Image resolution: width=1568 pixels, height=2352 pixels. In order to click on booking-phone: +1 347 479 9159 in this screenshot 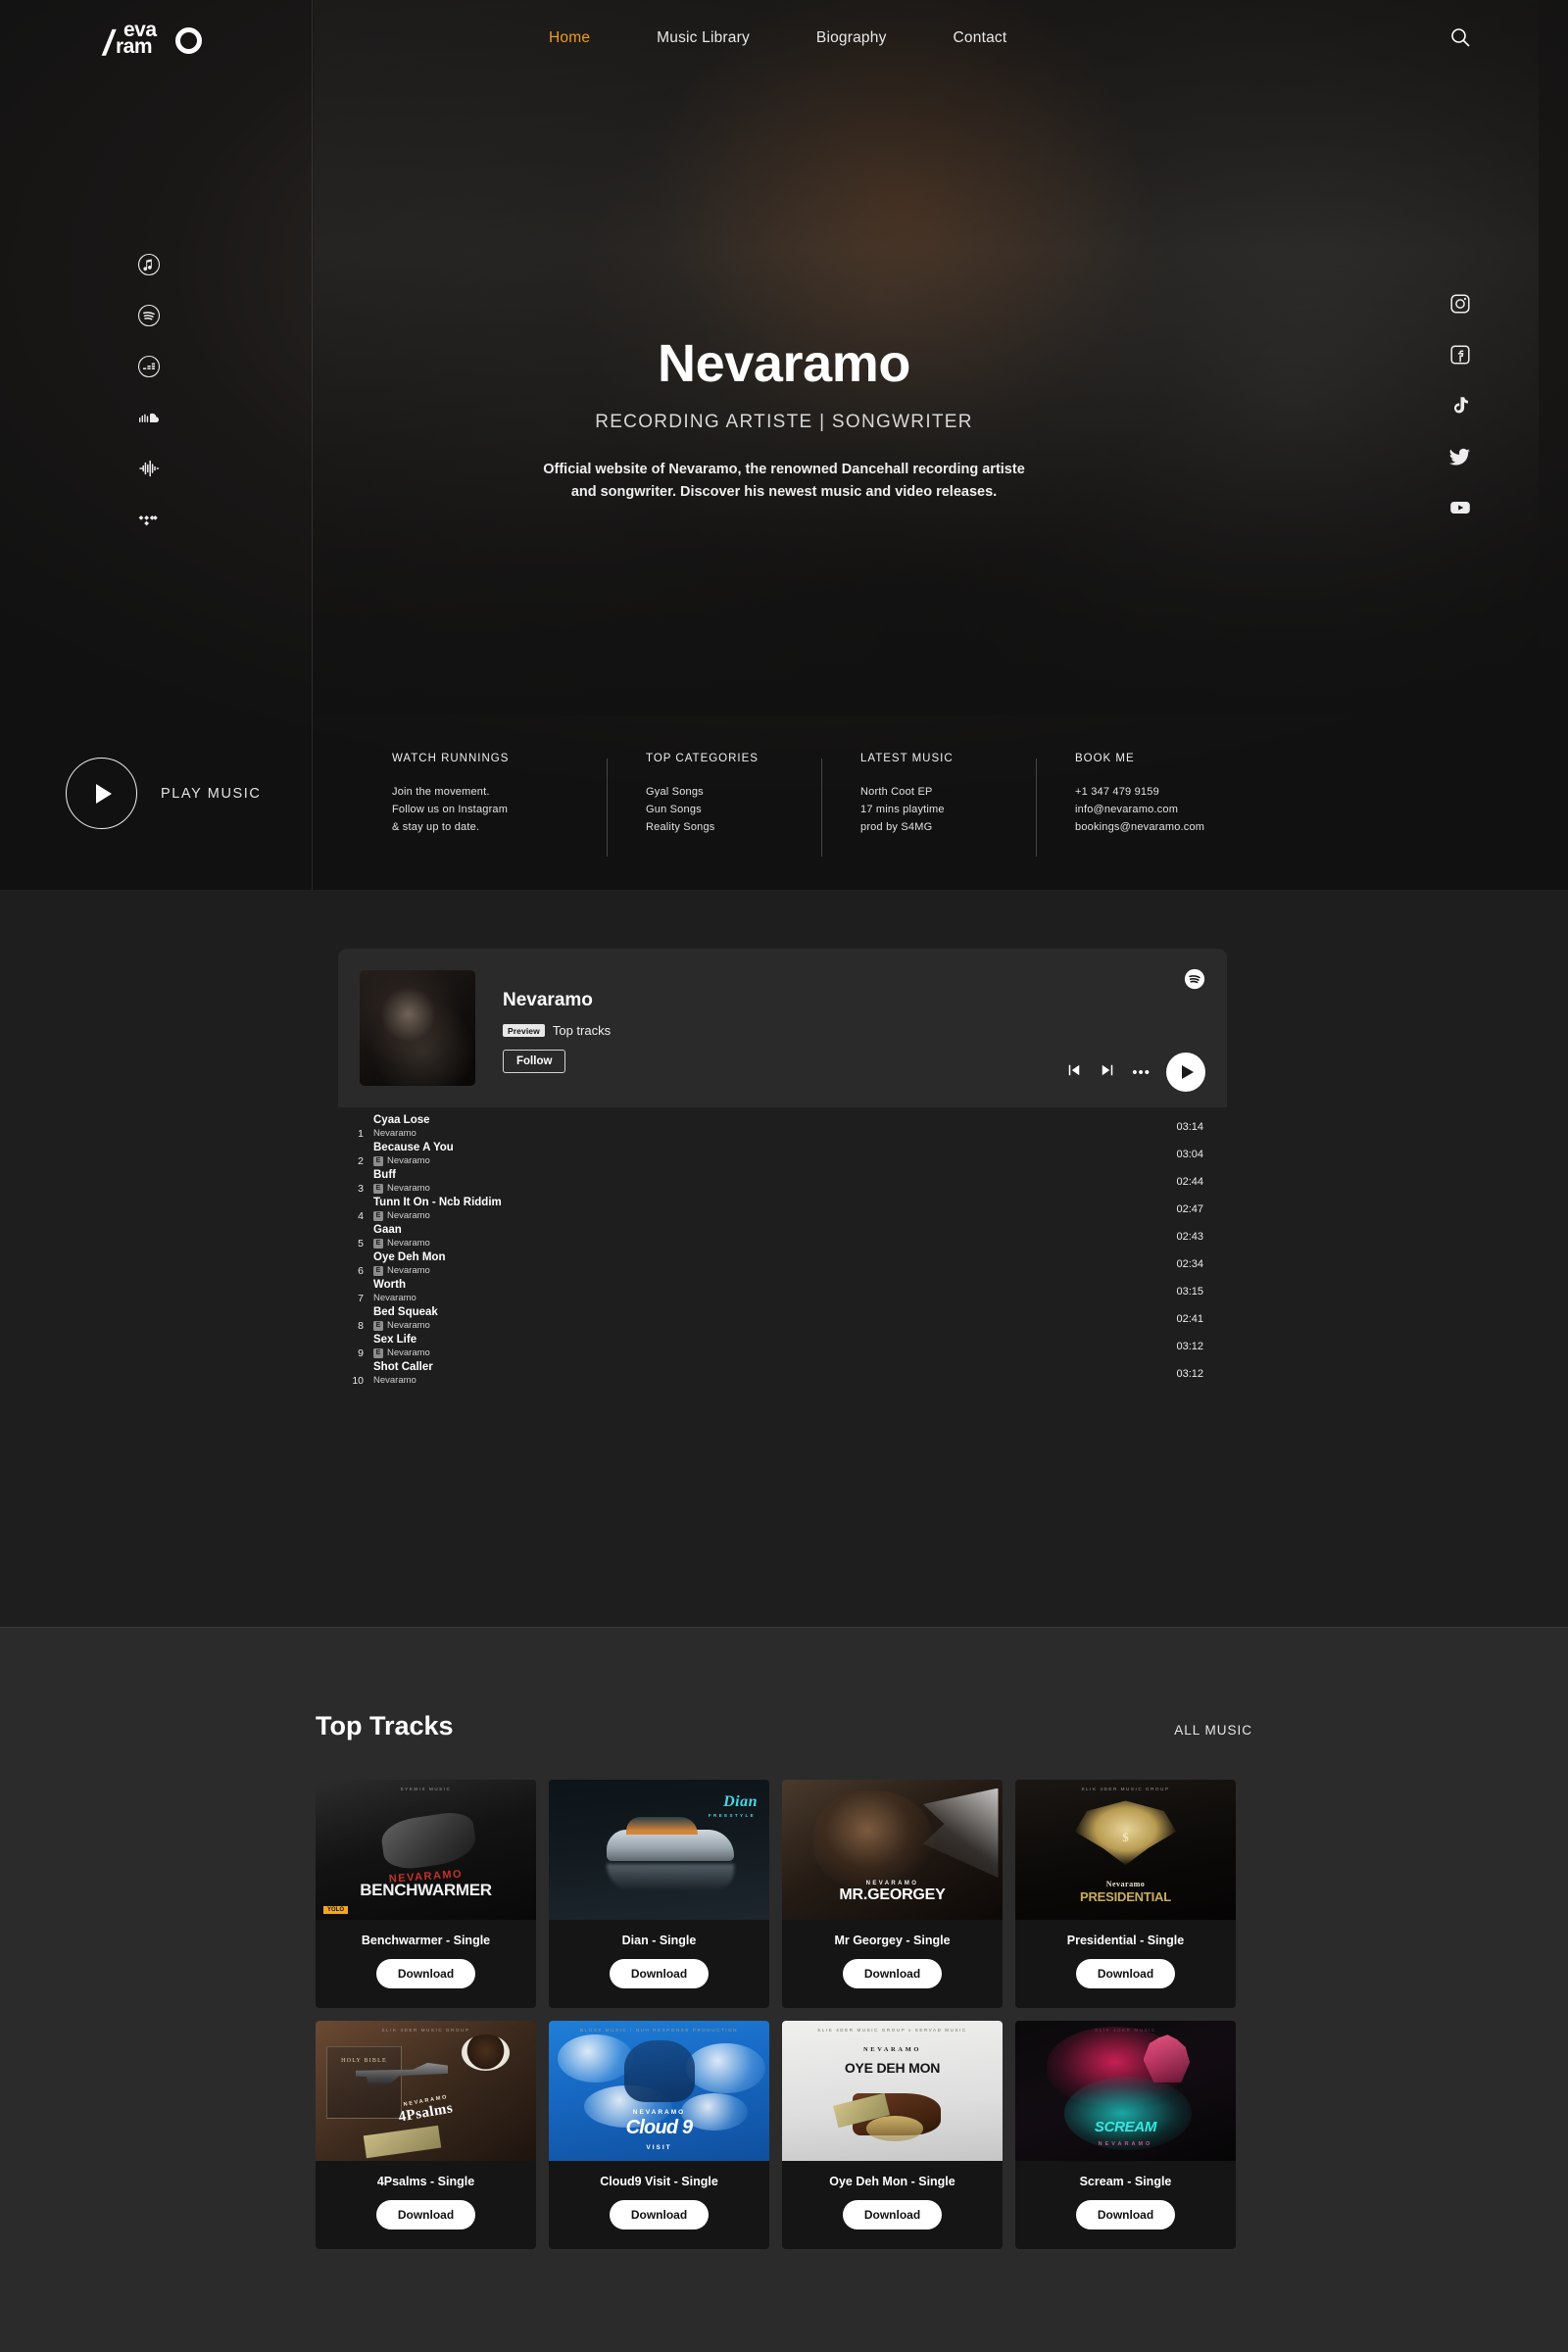, I will do `click(1202, 793)`.